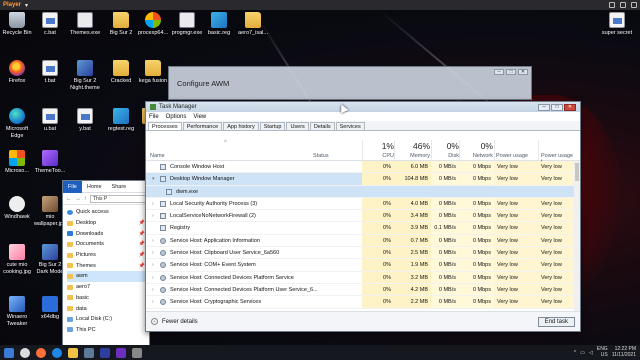  I want to click on memory-percent: 46%, so click(413, 146).